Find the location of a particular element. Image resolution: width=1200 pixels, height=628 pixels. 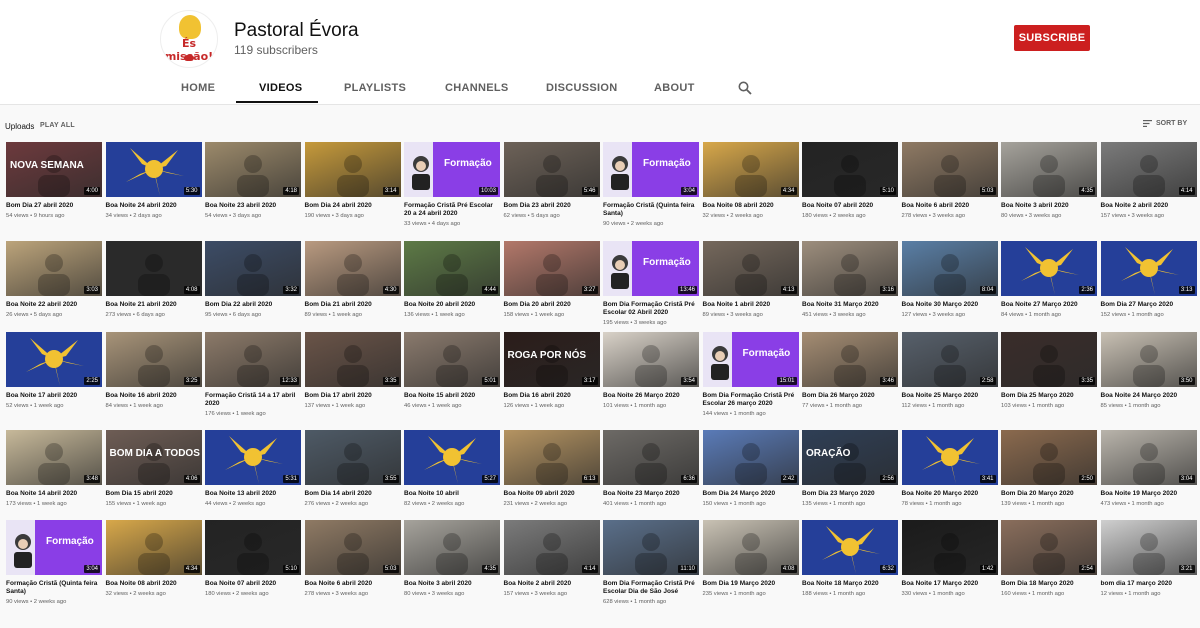

video-title: Bom Dia 21 abril 2020 is located at coordinates (353, 305).